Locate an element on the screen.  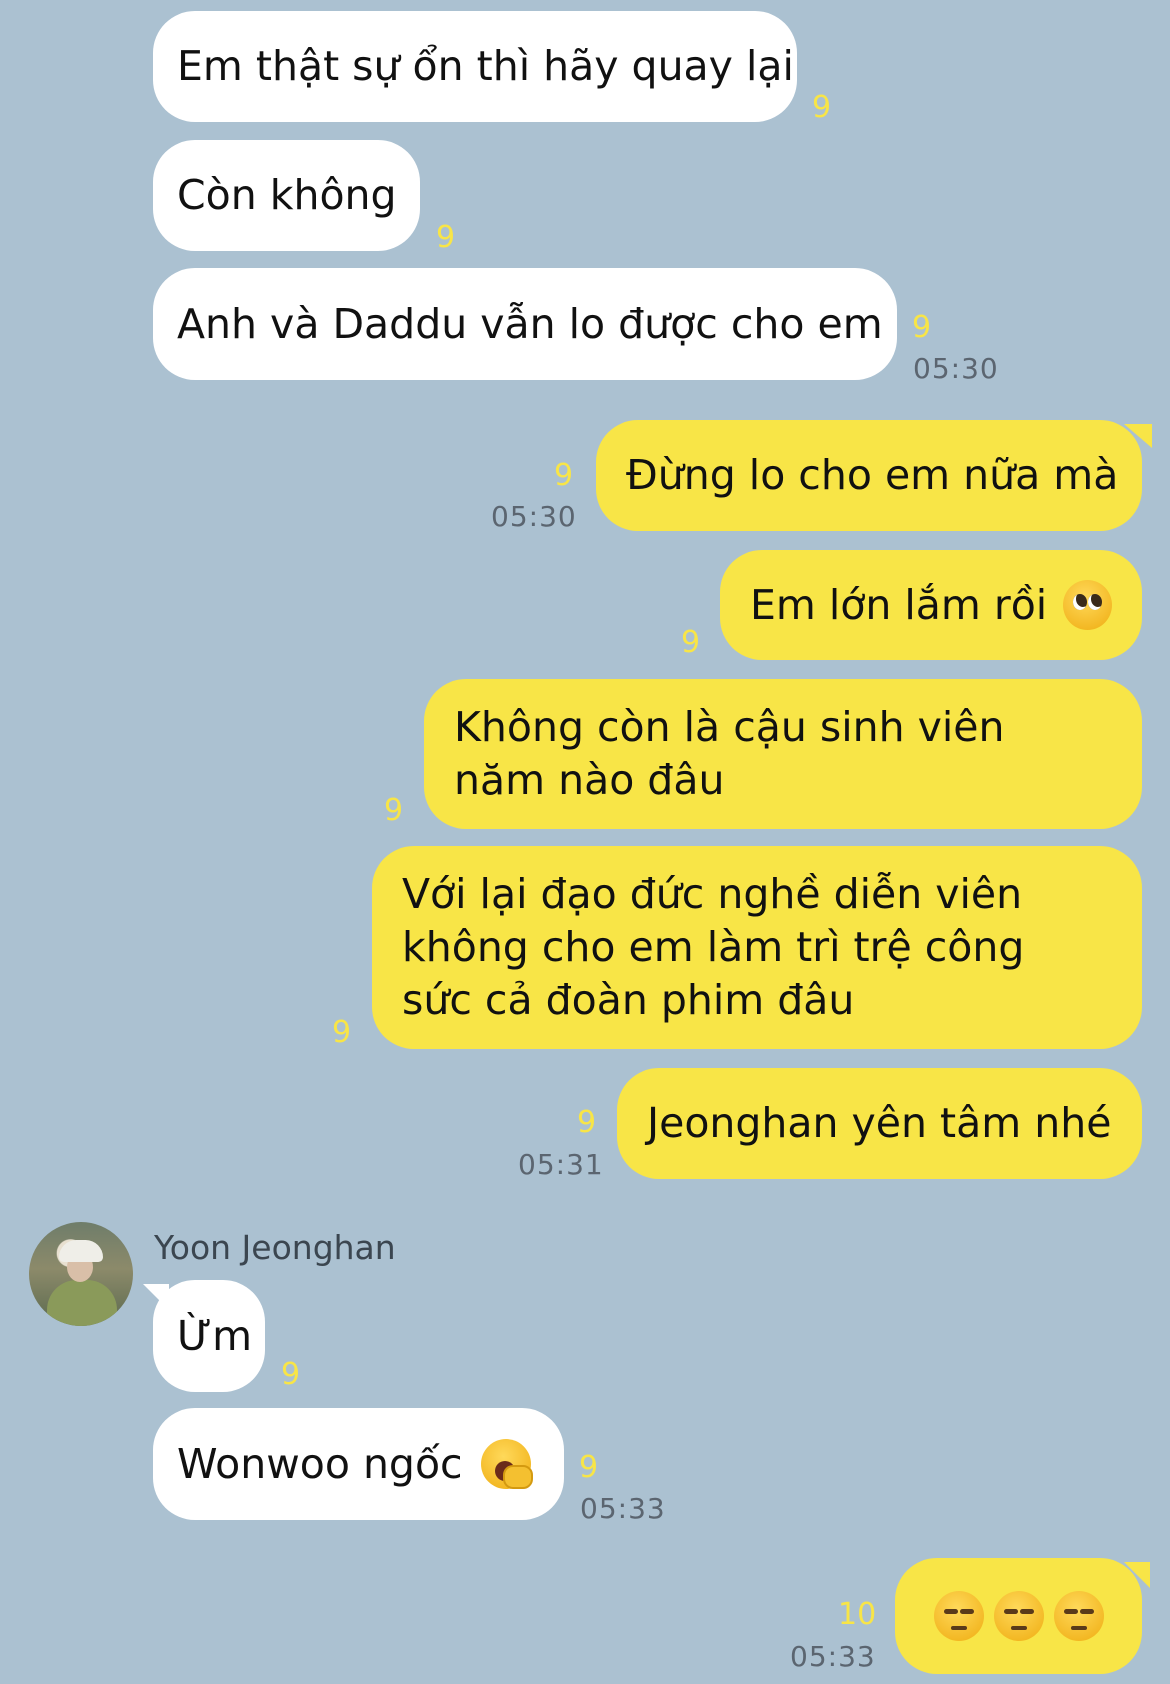
message-bubble-outgoing: Không còn là cậu sinh viên năm nào đâu is located at coordinates (783, 754).